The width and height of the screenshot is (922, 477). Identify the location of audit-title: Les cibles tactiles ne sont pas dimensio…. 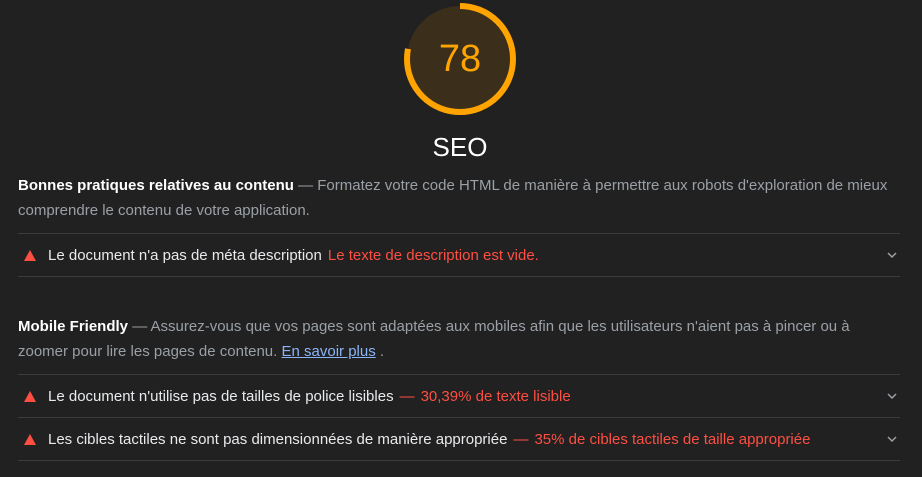
(278, 439).